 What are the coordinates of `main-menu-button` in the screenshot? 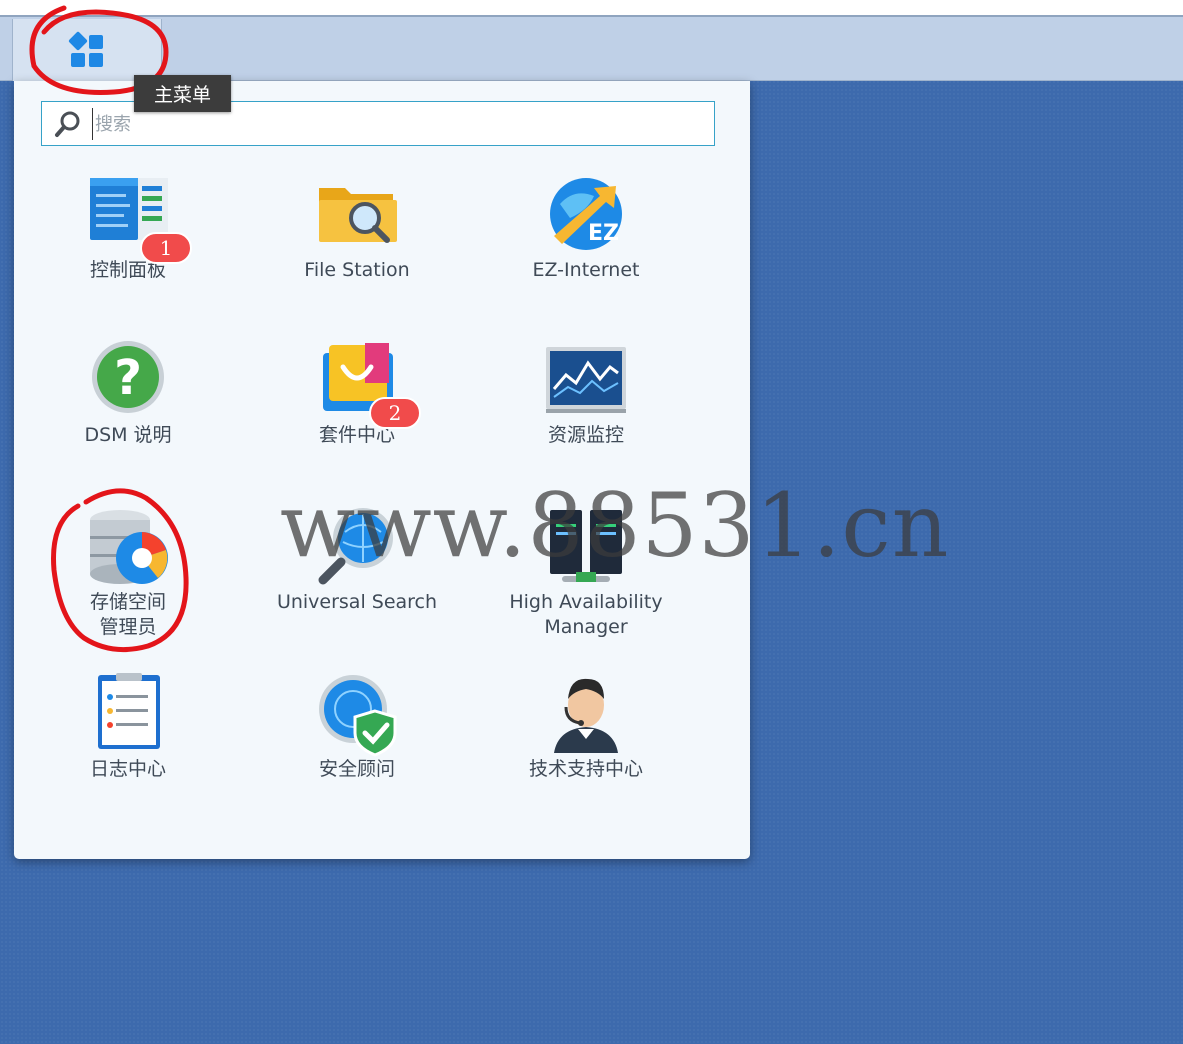 It's located at (87, 50).